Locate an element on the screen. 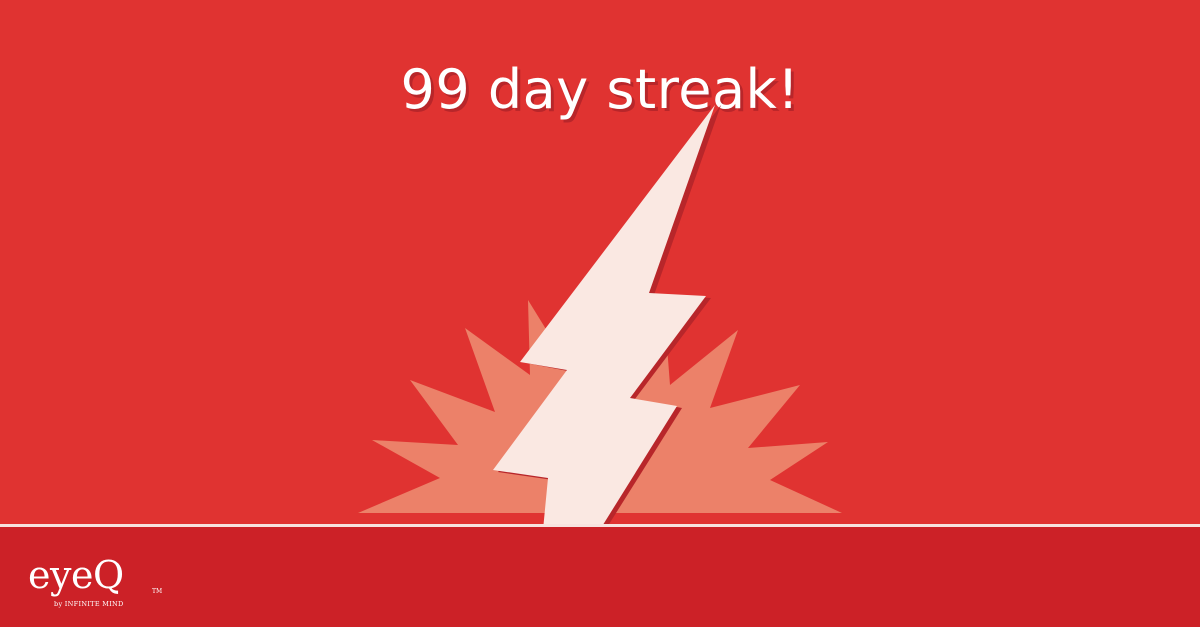 This screenshot has height=627, width=1200. eyeq-logo: eyeQ TM by INFINITE MIND is located at coordinates (98, 583).